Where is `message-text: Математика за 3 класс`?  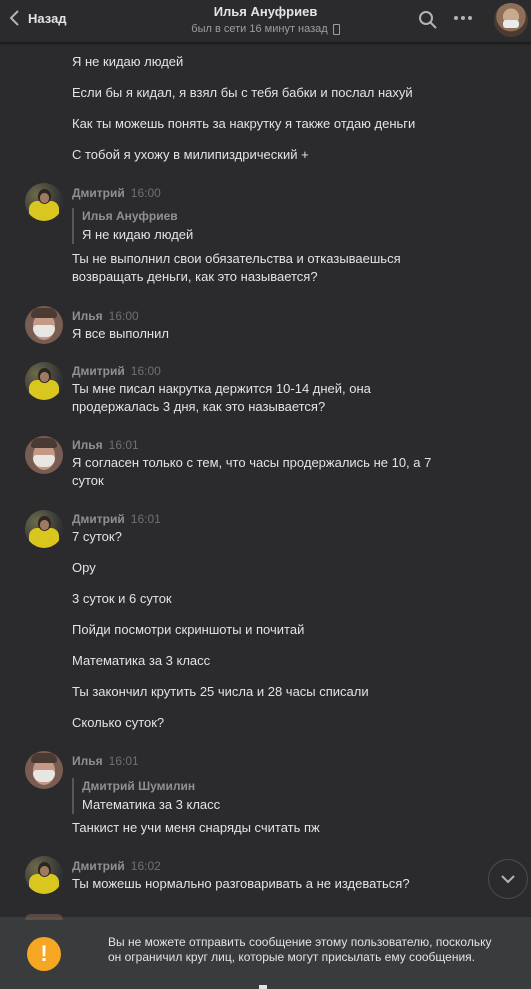 message-text: Математика за 3 класс is located at coordinates (141, 660).